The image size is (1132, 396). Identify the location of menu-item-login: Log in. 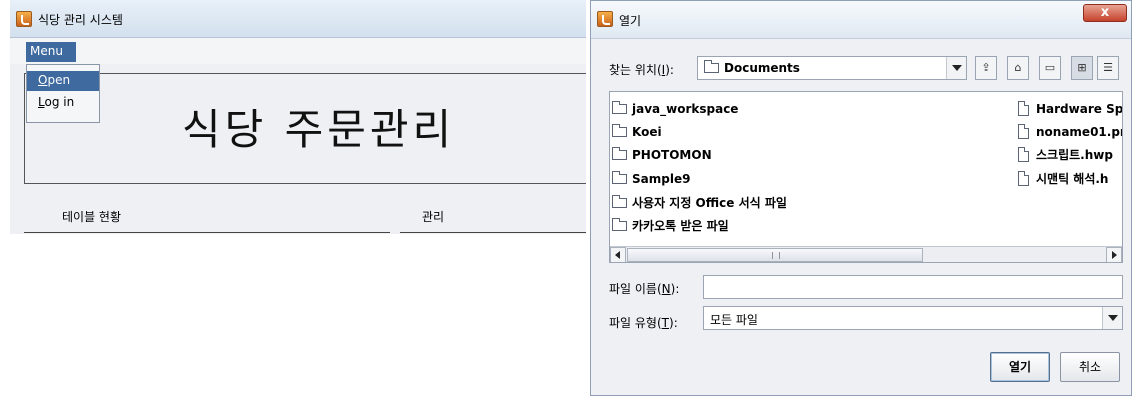
(63, 103).